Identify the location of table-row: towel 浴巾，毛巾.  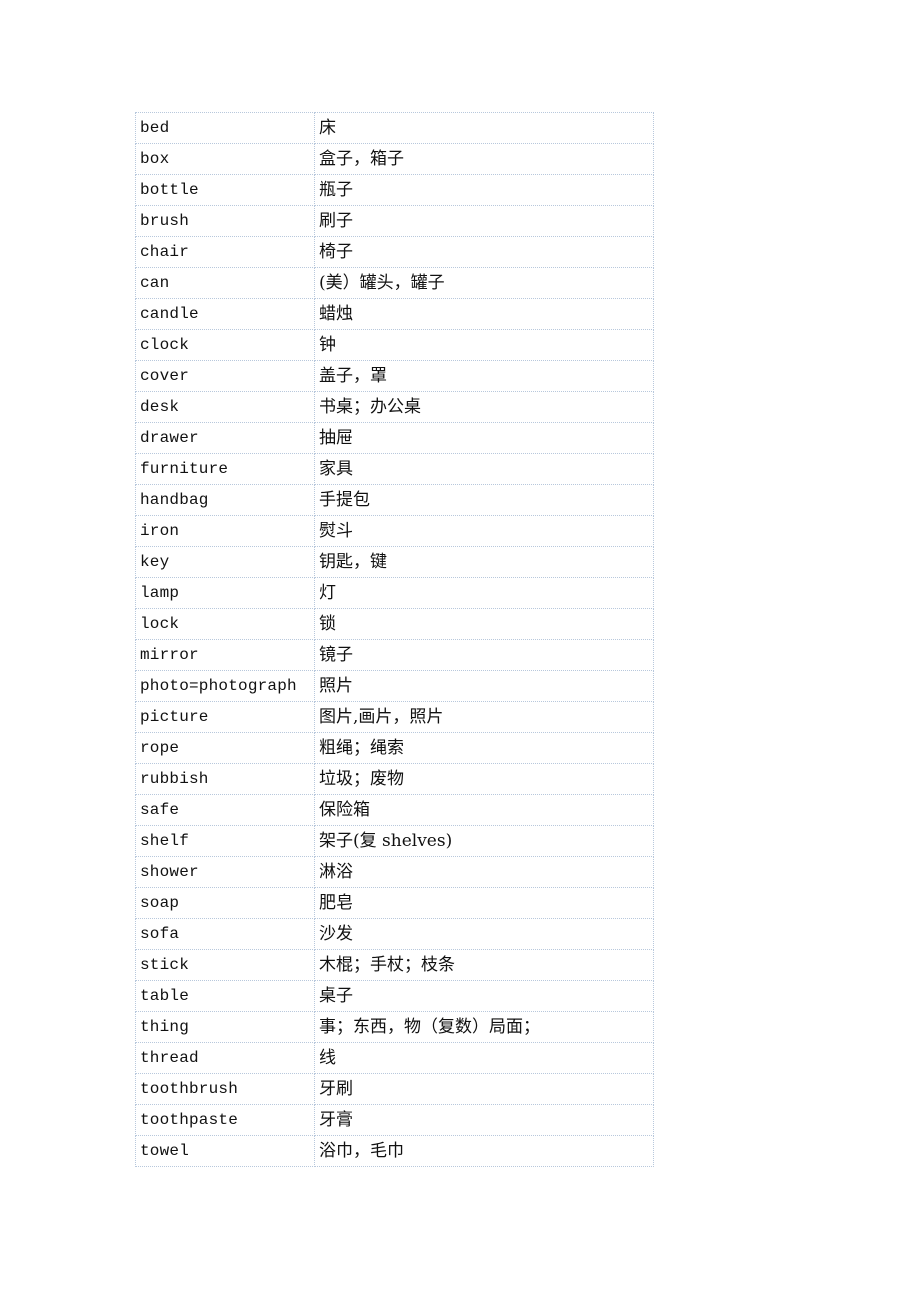
(394, 1151).